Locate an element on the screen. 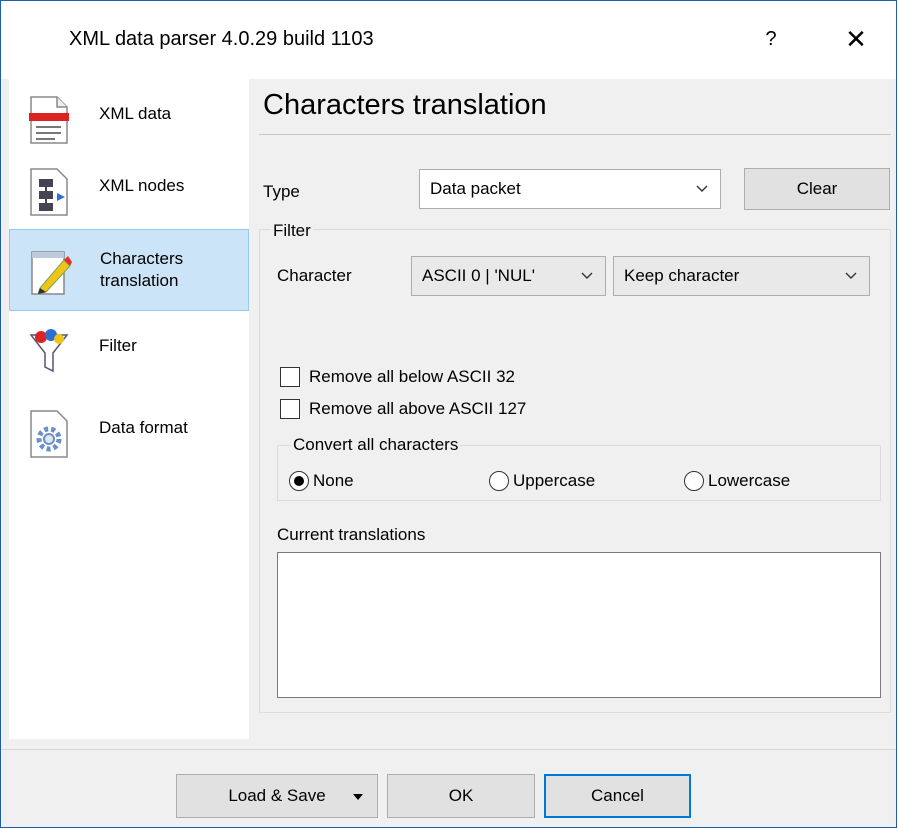 The height and width of the screenshot is (829, 898). sidebar-item-label: Characters translation is located at coordinates (141, 270).